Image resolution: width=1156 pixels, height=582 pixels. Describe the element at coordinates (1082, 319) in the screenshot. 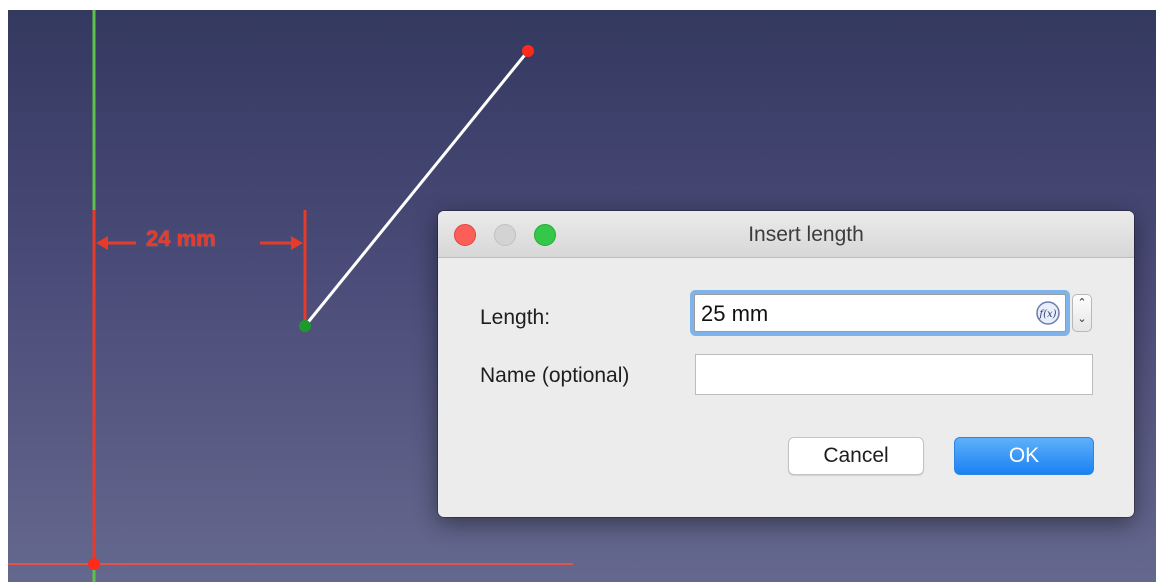

I see `chevron-down-icon: ⌄` at that location.